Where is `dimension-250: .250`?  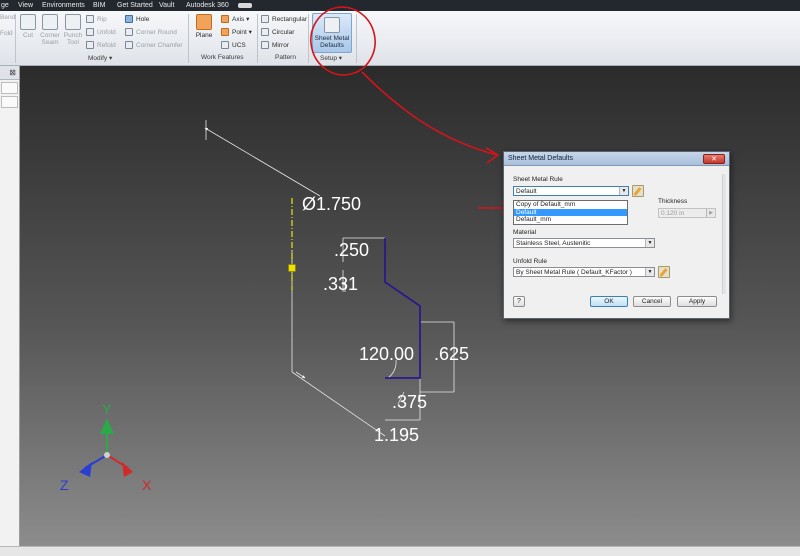
dimension-250: .250 is located at coordinates (351, 250).